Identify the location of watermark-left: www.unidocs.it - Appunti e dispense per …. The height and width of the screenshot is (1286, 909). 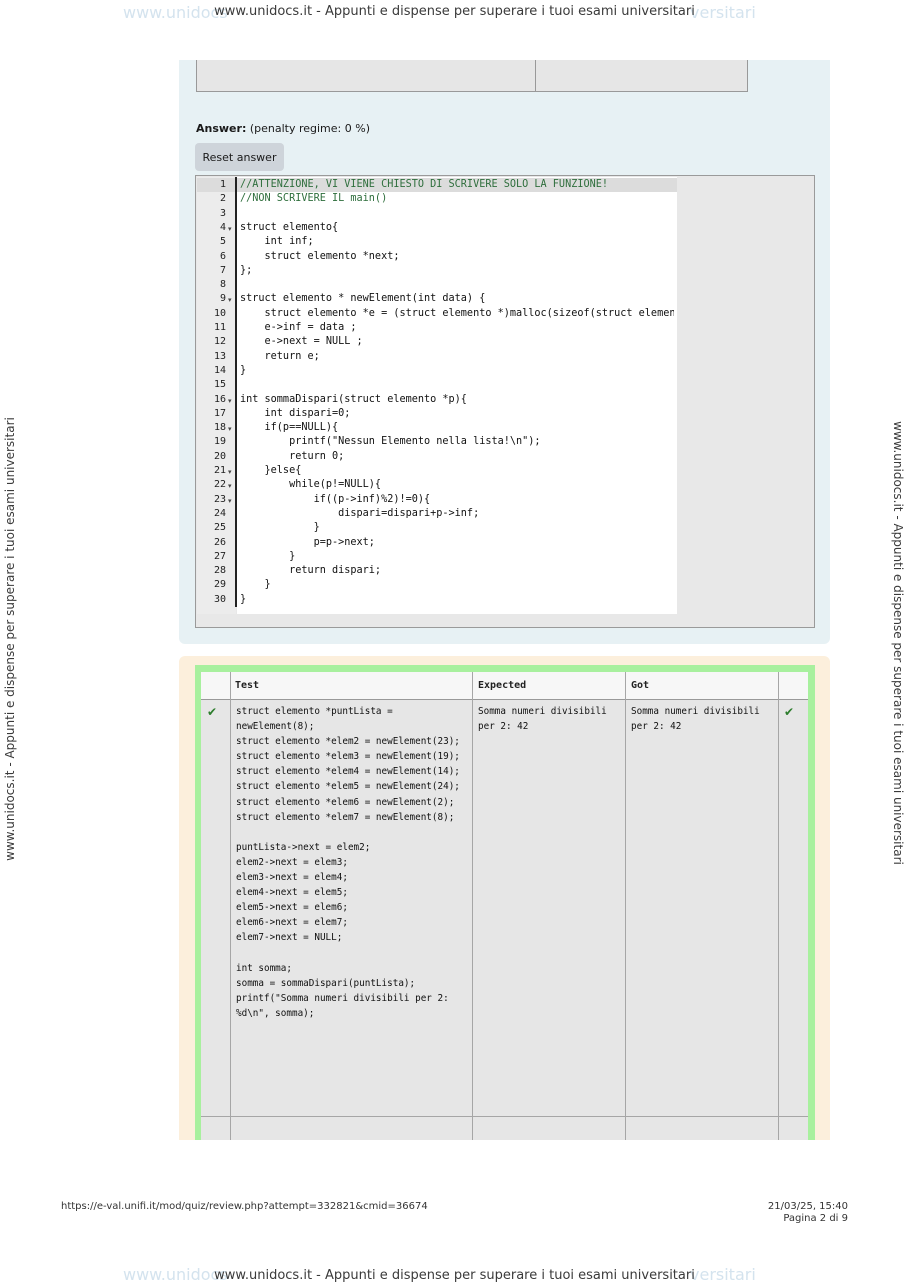
(10, 639).